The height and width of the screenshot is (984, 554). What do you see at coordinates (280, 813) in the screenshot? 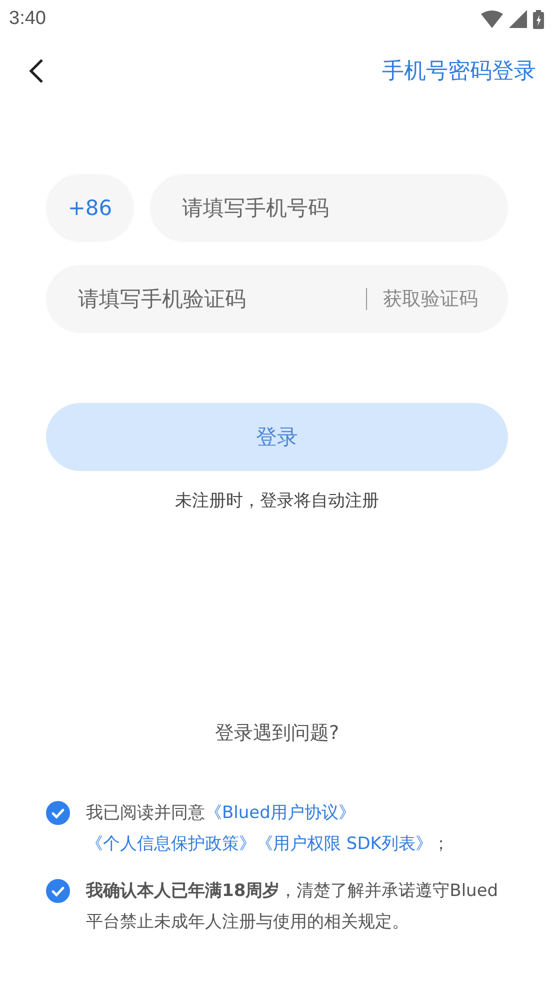
I see `agreement-link: 《Blued用户协议》` at bounding box center [280, 813].